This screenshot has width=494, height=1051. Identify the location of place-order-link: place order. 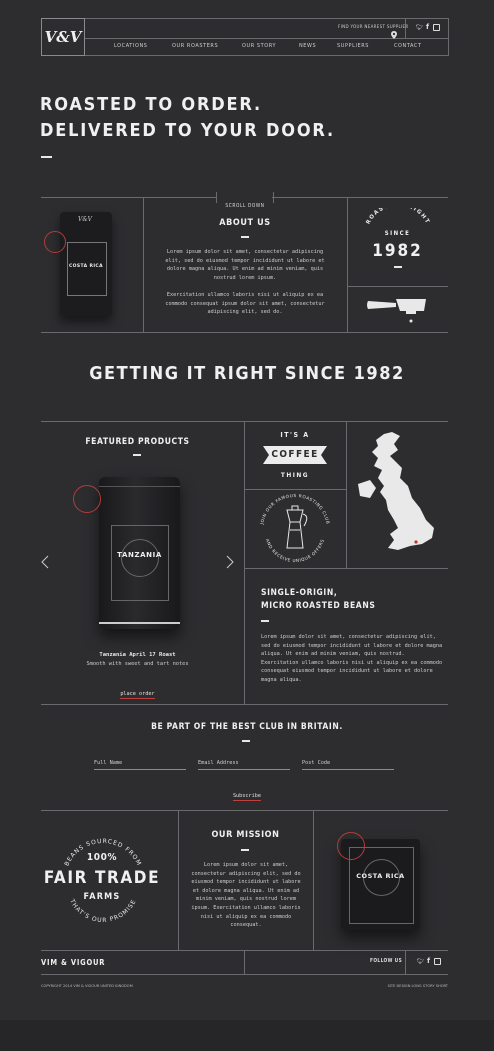
(137, 695).